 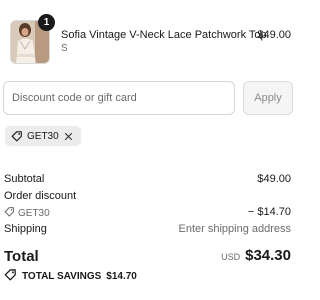 I want to click on apply-button: Apply, so click(x=268, y=98).